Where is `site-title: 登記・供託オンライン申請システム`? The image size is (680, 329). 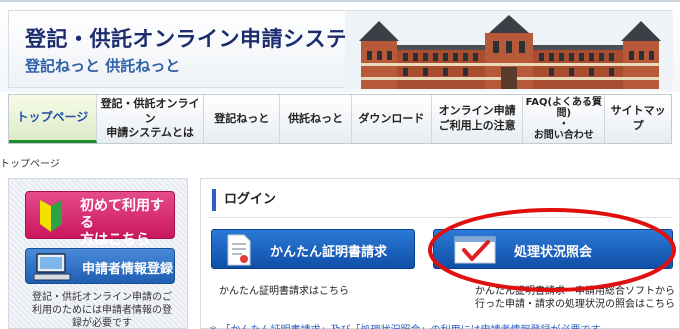
site-title: 登記・供託オンライン申請システム is located at coordinates (196, 38).